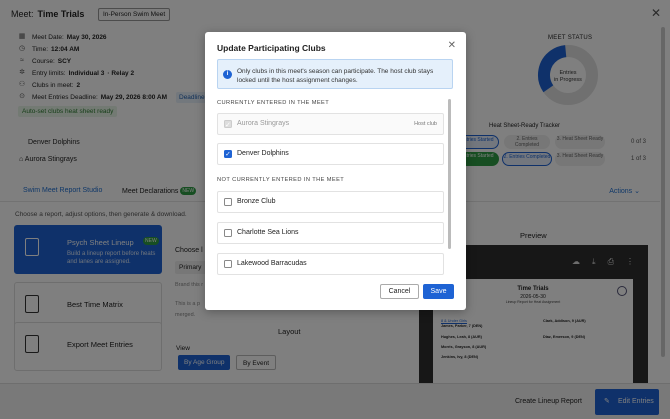 This screenshot has width=670, height=419. Describe the element at coordinates (272, 263) in the screenshot. I see `club-name: Lakewood Barracudas` at that location.